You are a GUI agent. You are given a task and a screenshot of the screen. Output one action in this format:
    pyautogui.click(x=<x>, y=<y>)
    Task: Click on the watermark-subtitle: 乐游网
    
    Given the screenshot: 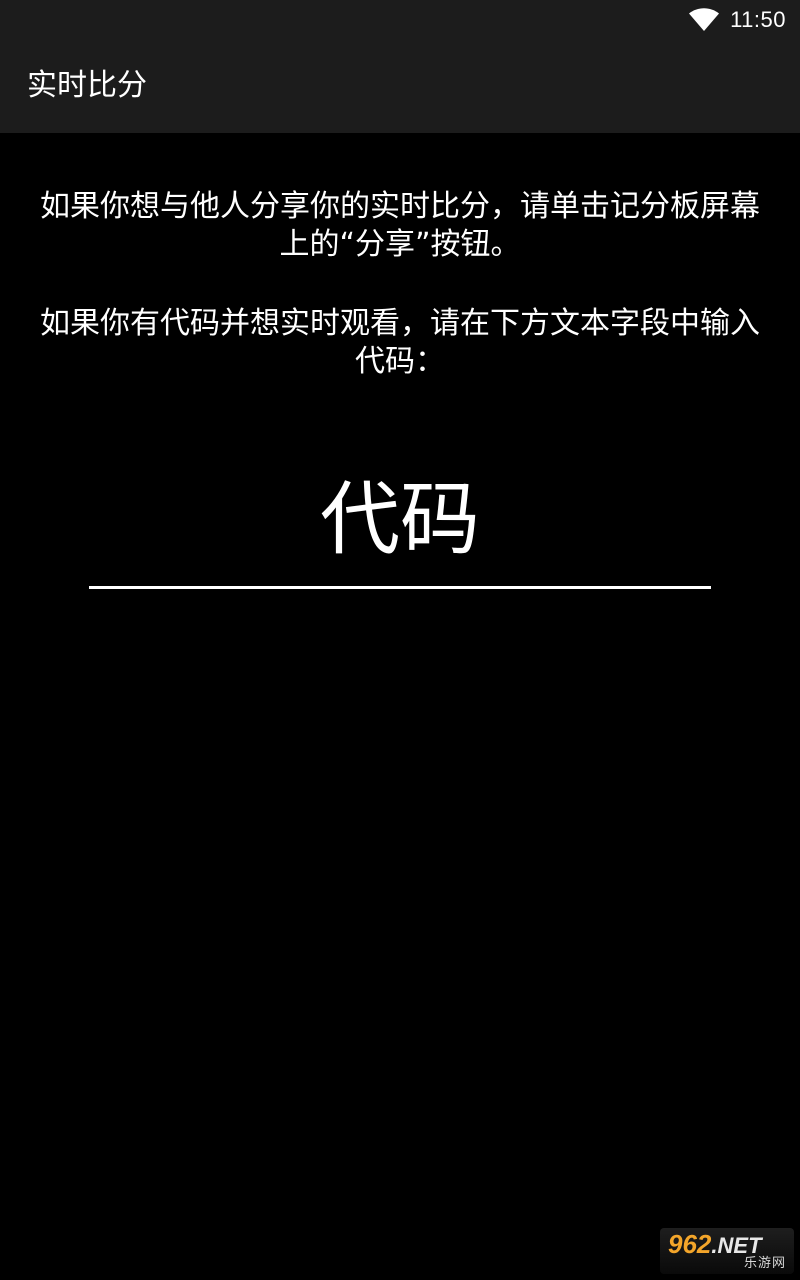 What is the action you would take?
    pyautogui.click(x=764, y=1263)
    